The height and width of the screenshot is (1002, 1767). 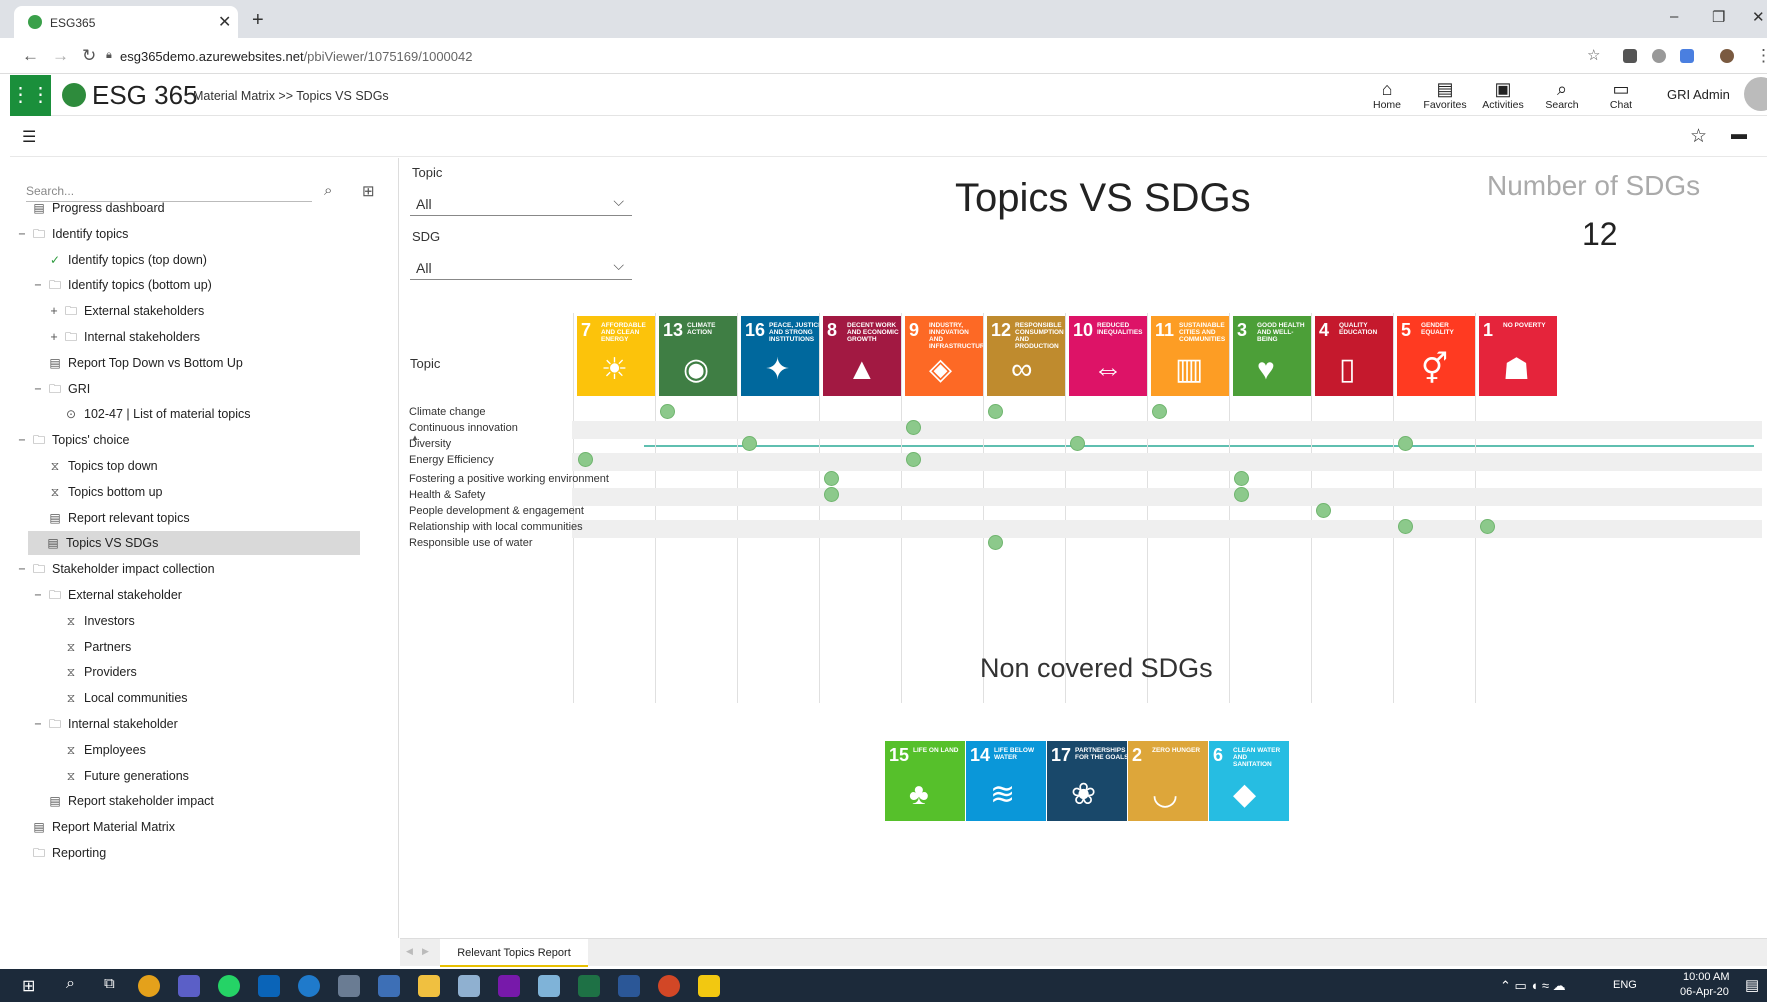 I want to click on sidebar-item: − 🗀 GRI, so click(x=60, y=389).